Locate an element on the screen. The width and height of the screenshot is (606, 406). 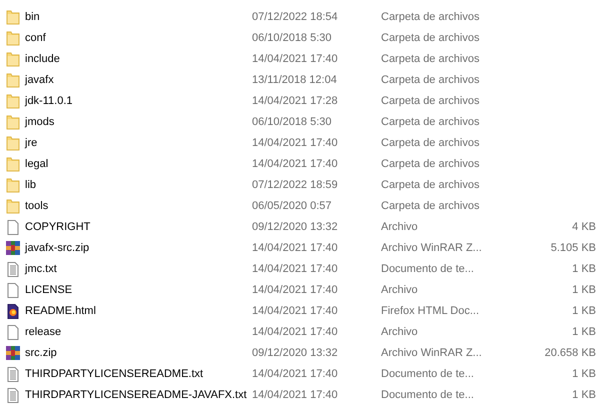
file-size: 4 KB is located at coordinates (584, 226).